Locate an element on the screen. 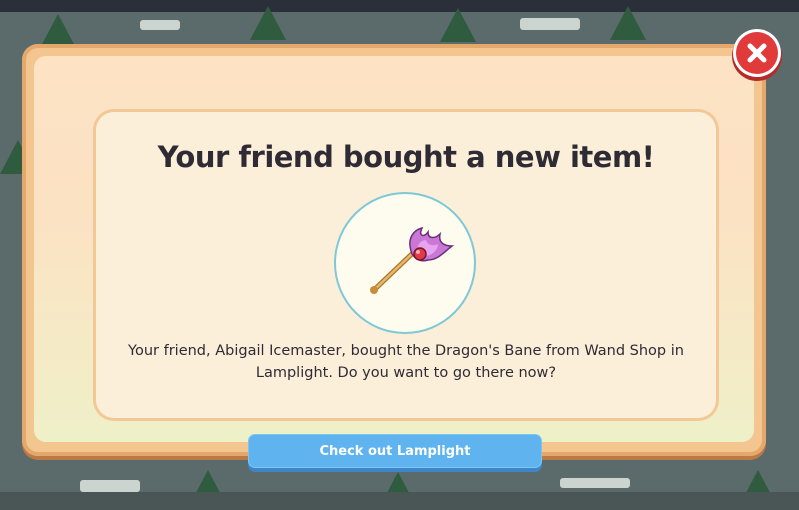 Image resolution: width=799 pixels, height=510 pixels. close-icon is located at coordinates (757, 53).